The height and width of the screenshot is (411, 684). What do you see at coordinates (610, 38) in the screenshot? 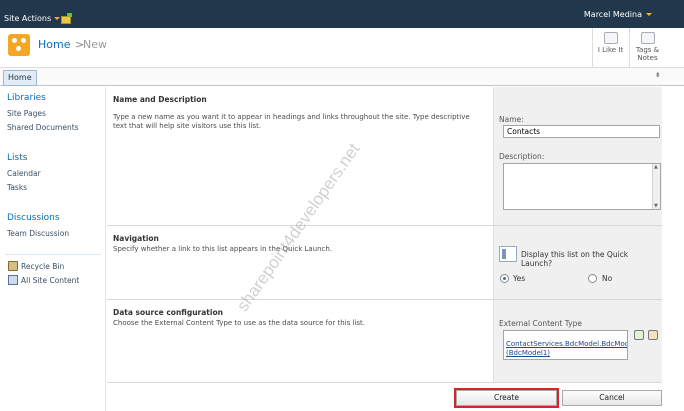
I see `thumbs-up-icon` at bounding box center [610, 38].